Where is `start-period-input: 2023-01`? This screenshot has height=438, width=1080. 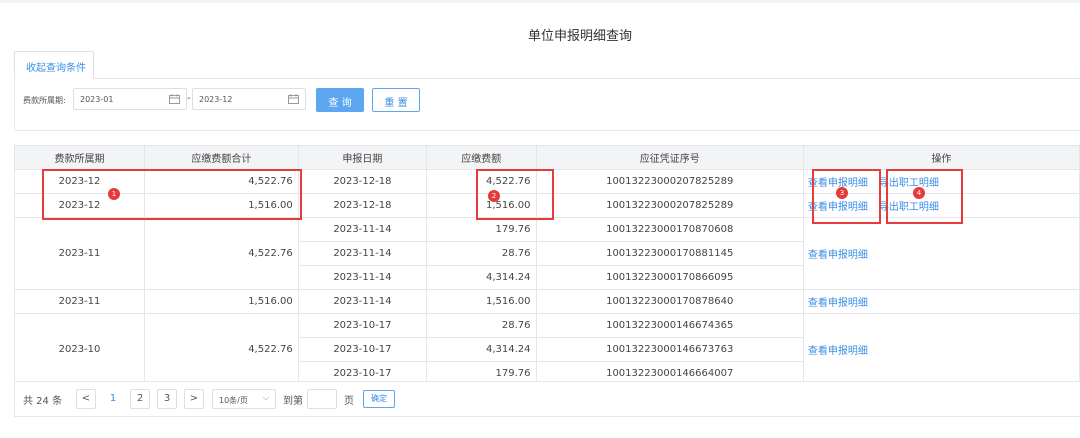 start-period-input: 2023-01 is located at coordinates (130, 99).